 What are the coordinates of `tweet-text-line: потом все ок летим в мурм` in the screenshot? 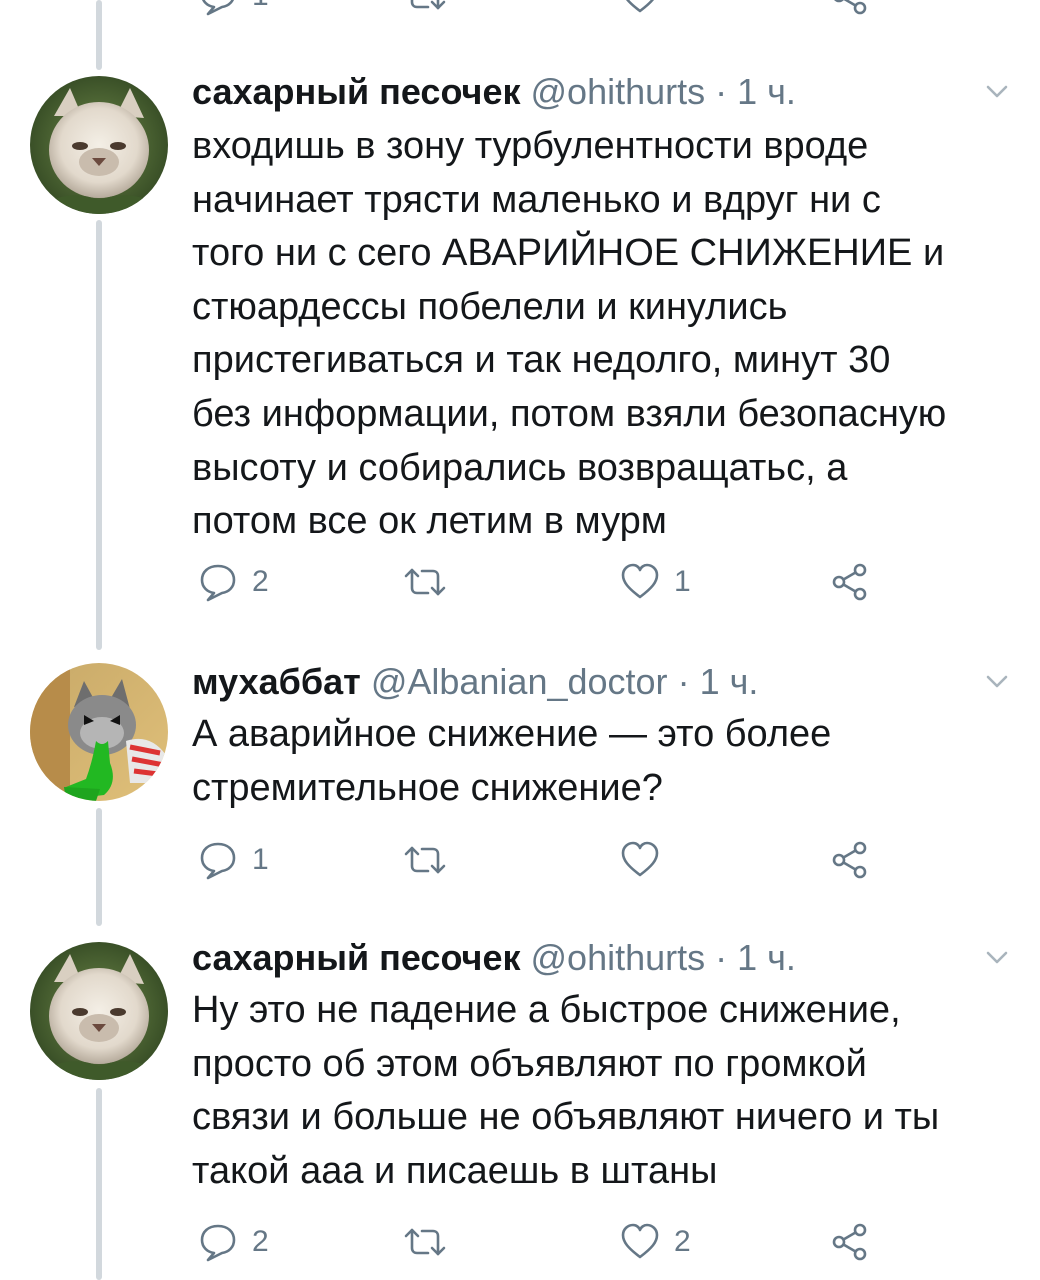 It's located at (429, 521).